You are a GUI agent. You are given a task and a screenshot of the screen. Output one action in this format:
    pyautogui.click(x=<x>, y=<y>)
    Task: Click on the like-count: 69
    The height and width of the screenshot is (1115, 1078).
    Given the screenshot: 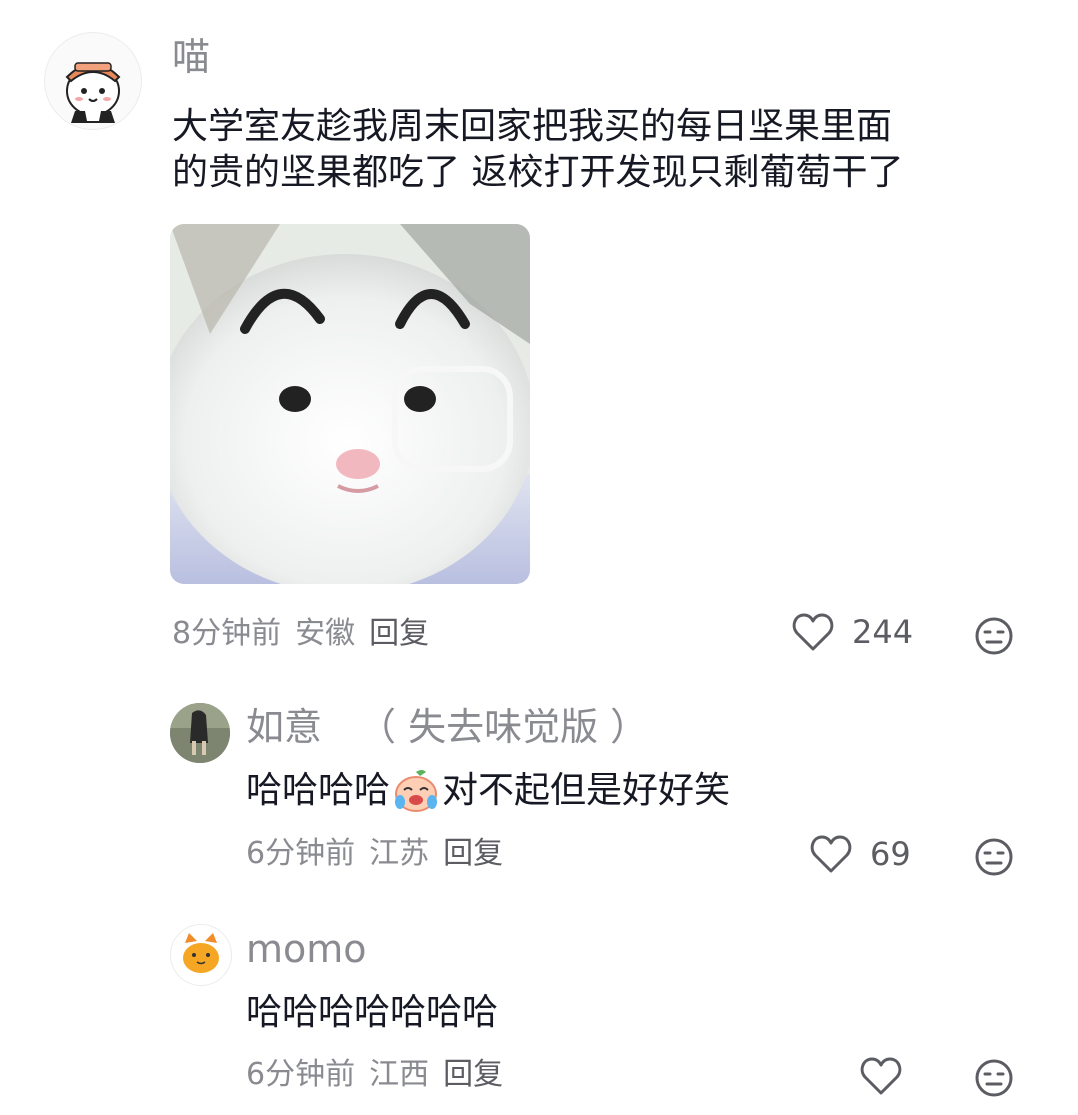 What is the action you would take?
    pyautogui.click(x=890, y=854)
    